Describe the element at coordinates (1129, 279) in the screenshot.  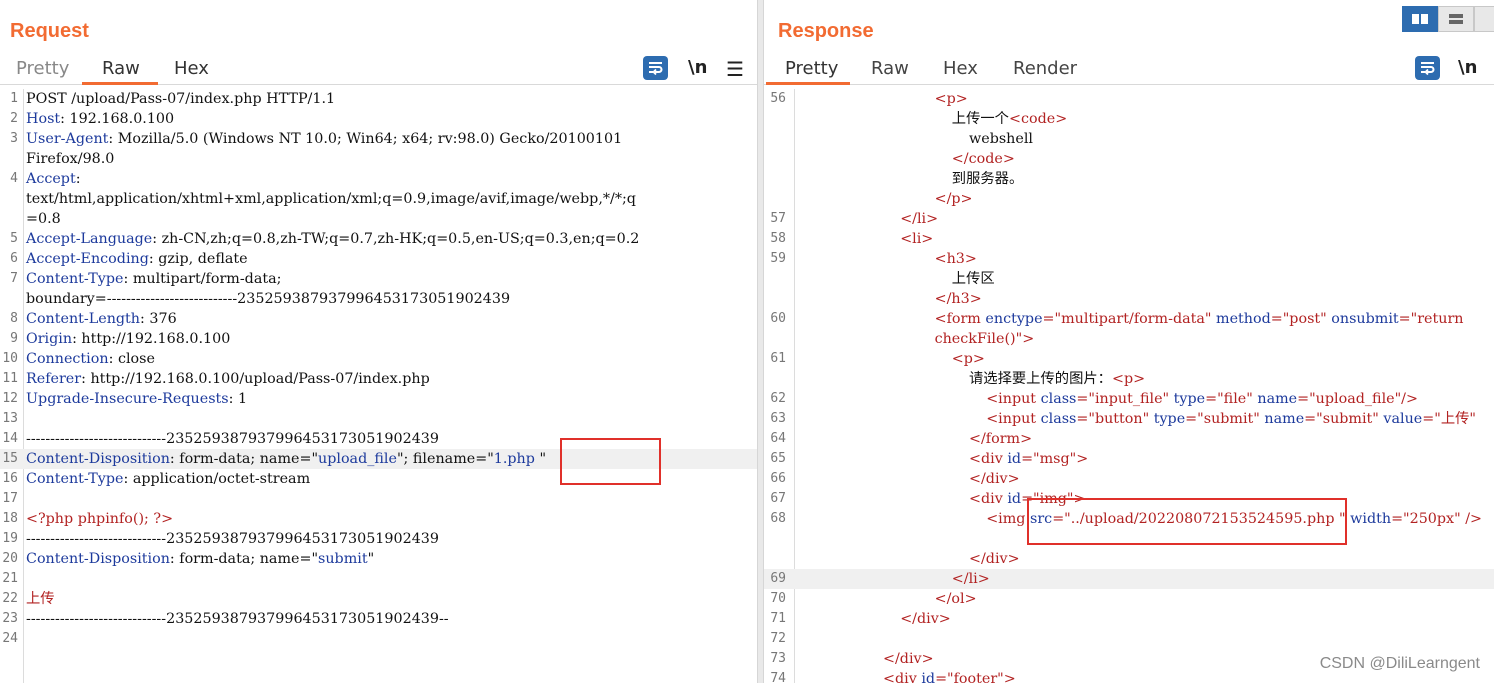
I see `response-code-line: 上传区` at that location.